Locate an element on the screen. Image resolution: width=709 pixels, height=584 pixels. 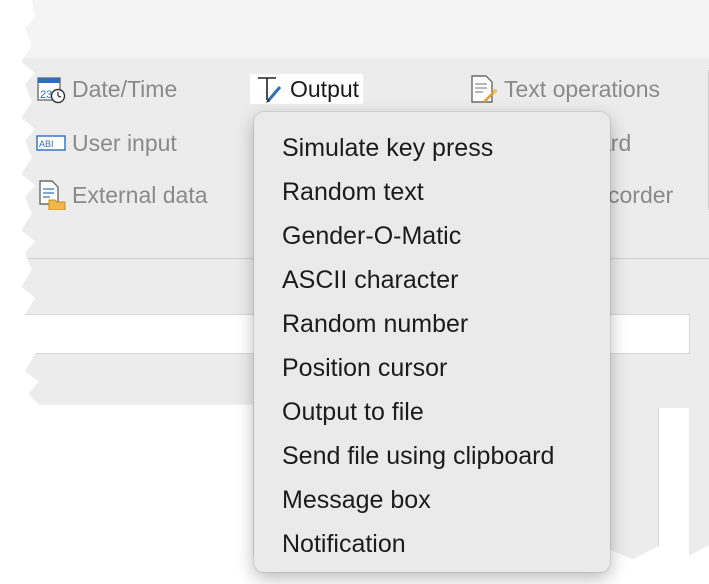
document-wand-icon is located at coordinates (483, 89).